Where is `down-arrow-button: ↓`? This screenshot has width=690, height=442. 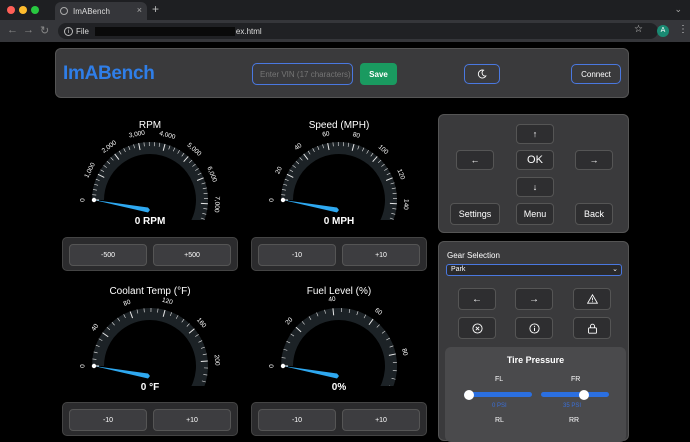
down-arrow-button: ↓ is located at coordinates (535, 187).